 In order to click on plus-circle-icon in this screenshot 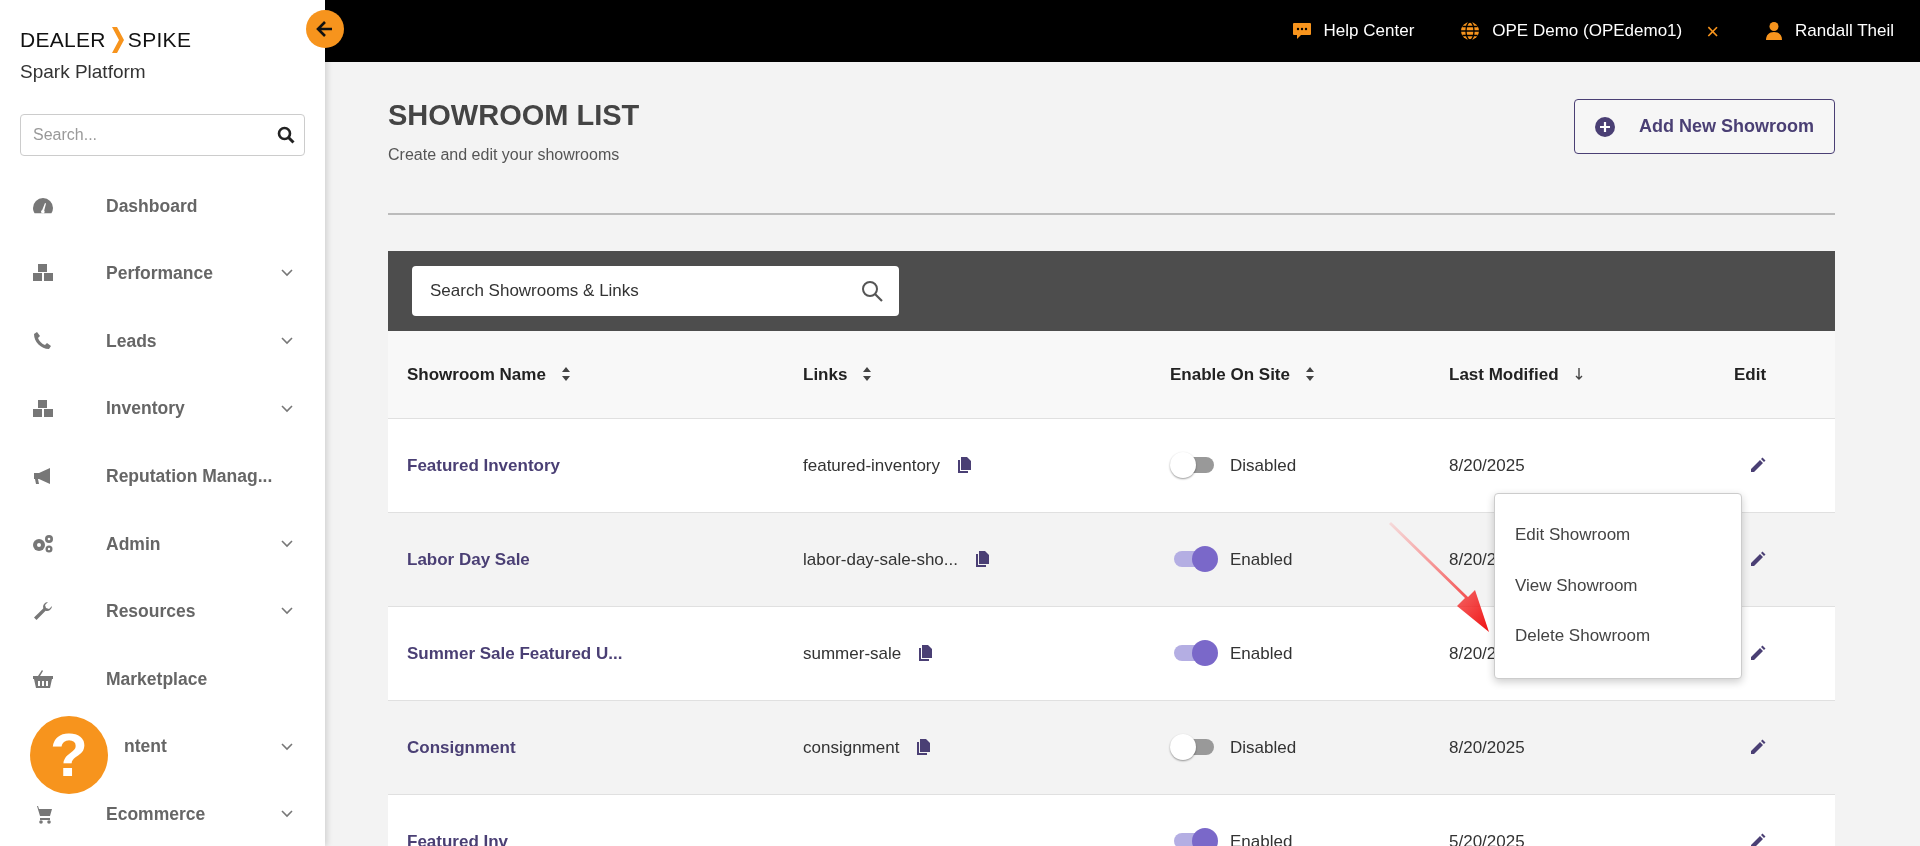, I will do `click(1605, 126)`.